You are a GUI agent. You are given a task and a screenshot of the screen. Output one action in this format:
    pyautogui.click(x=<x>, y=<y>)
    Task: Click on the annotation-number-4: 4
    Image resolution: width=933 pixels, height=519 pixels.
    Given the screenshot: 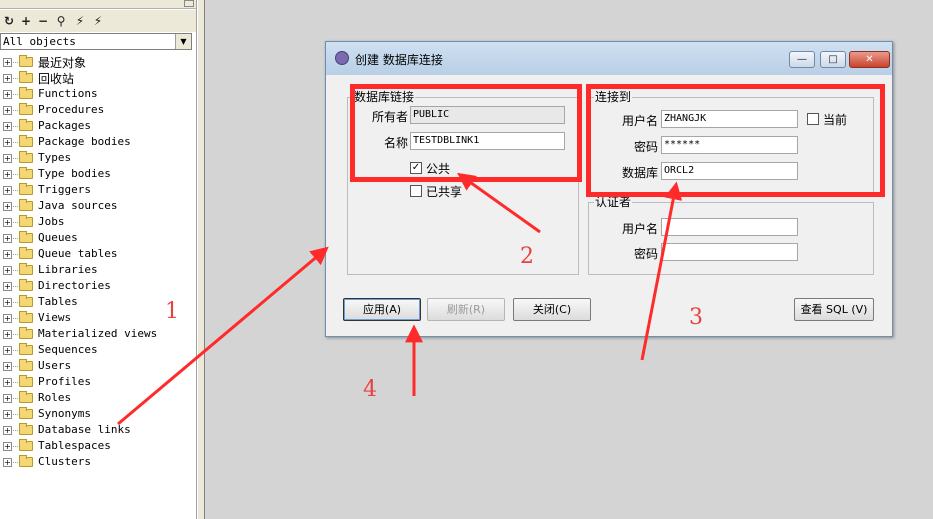 What is the action you would take?
    pyautogui.click(x=370, y=389)
    